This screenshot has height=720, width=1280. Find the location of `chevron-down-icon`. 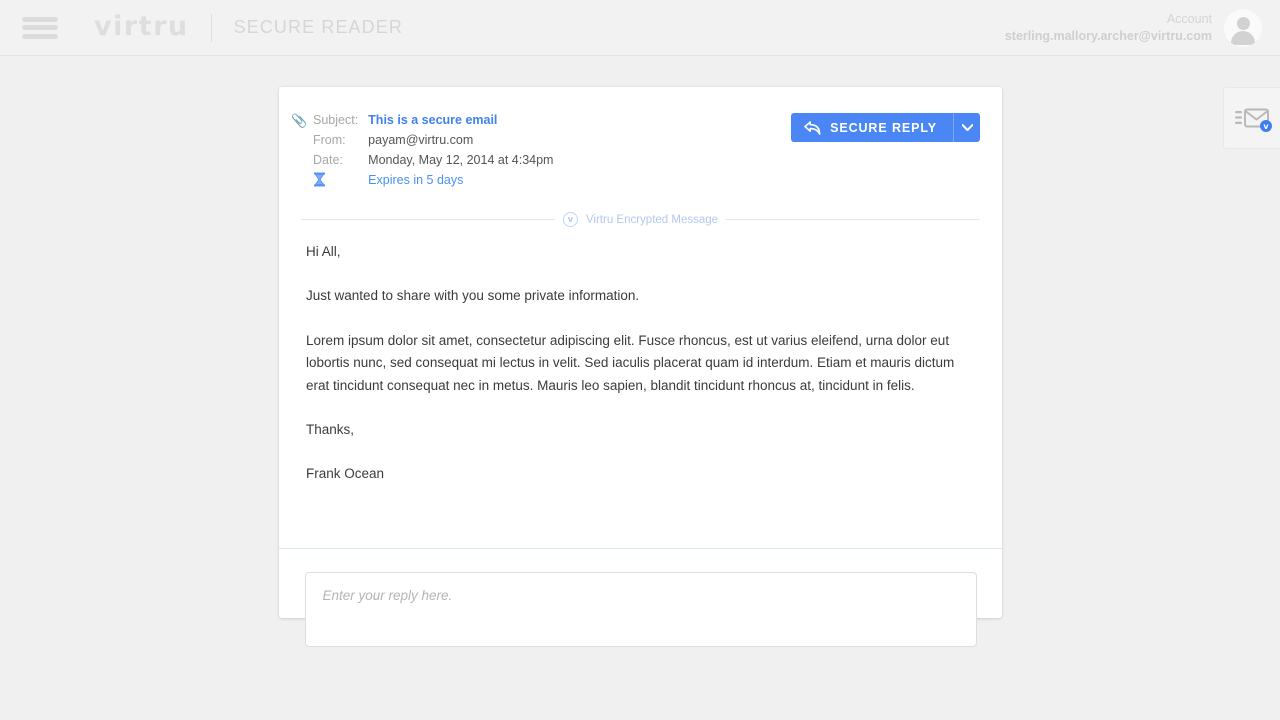

chevron-down-icon is located at coordinates (967, 127).